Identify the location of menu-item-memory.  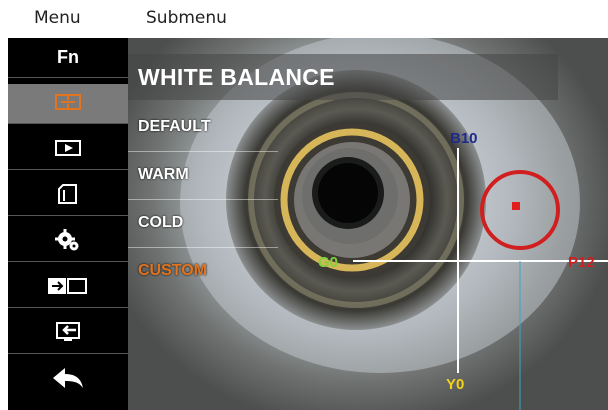
(68, 196).